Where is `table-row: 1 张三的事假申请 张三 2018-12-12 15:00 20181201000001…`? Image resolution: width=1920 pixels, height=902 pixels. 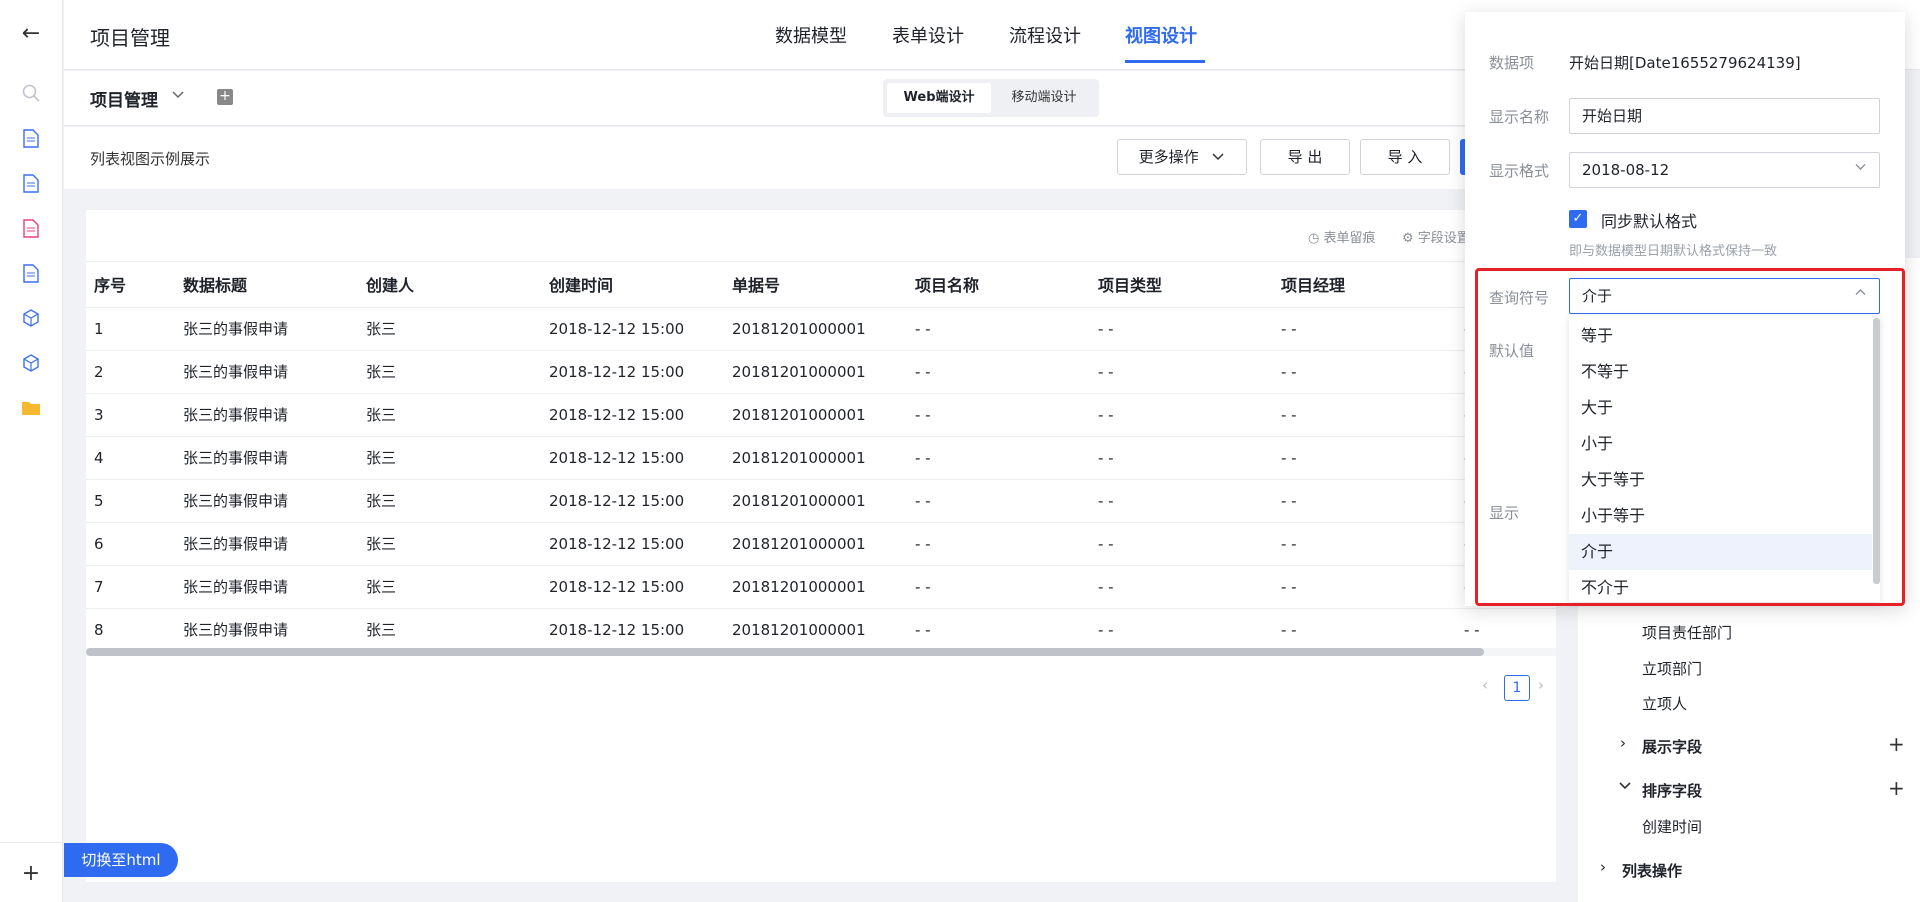
table-row: 1 张三的事假申请 张三 2018-12-12 15:00 20181201000001… is located at coordinates (821, 329).